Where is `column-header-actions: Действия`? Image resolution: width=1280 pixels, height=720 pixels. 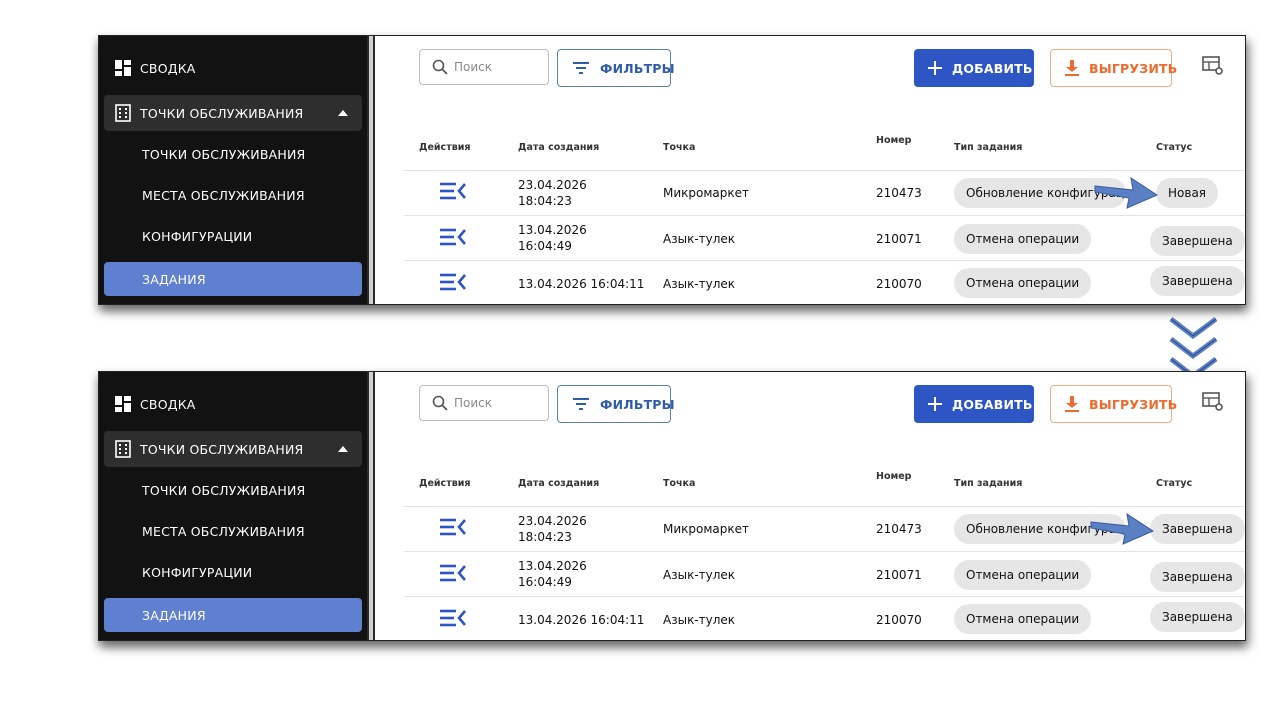 column-header-actions: Действия is located at coordinates (445, 147).